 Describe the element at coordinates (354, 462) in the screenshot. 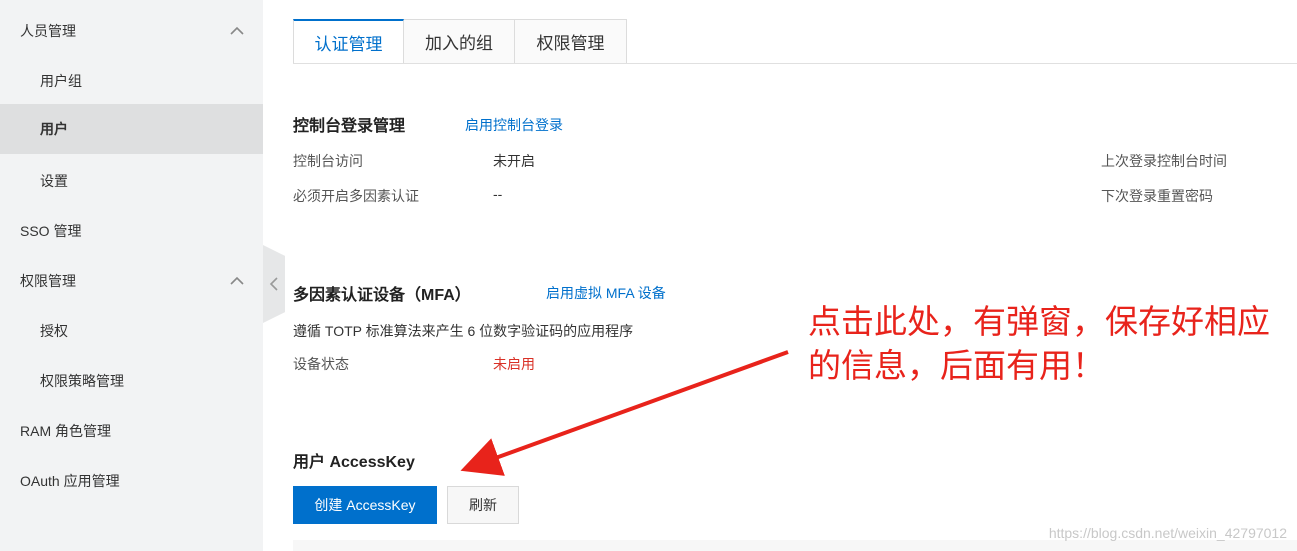

I see `accesskey-title: 用户 AccessKey` at that location.